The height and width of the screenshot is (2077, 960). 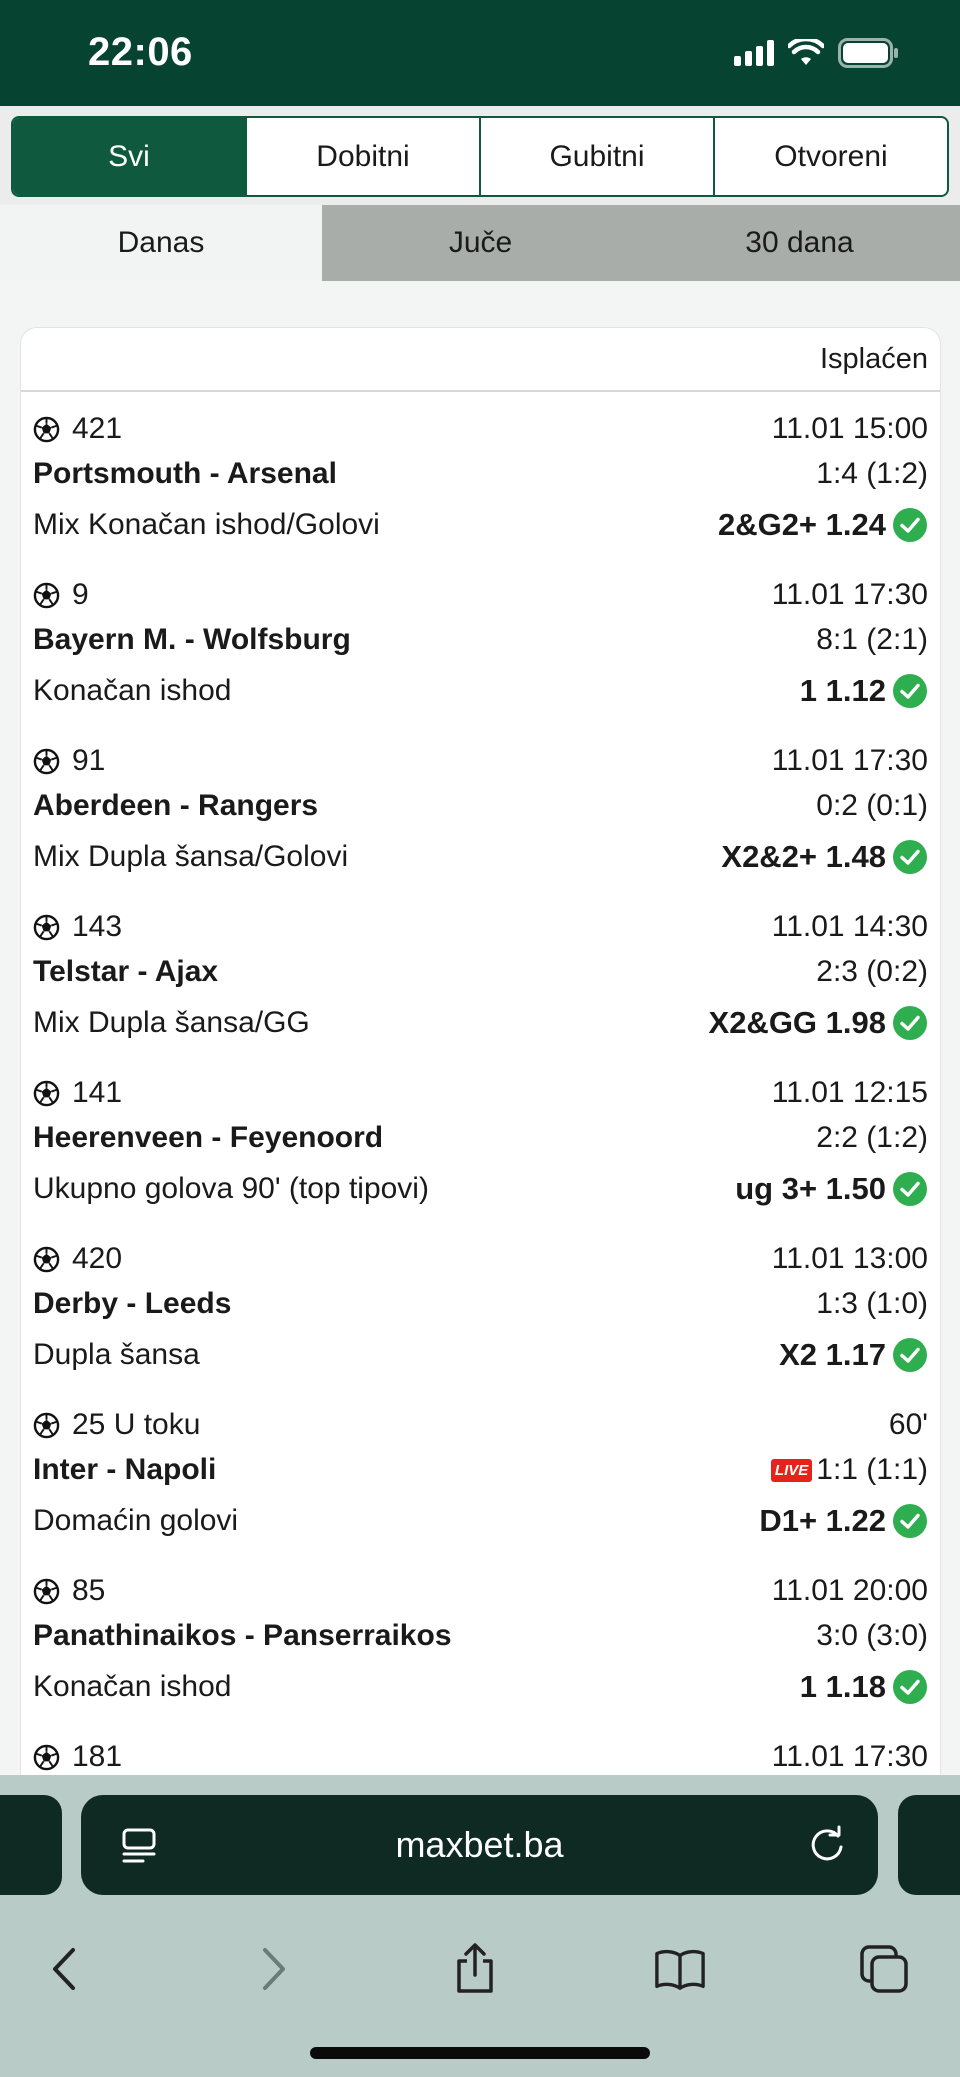 What do you see at coordinates (125, 1469) in the screenshot?
I see `match-teams: Inter - Napoli` at bounding box center [125, 1469].